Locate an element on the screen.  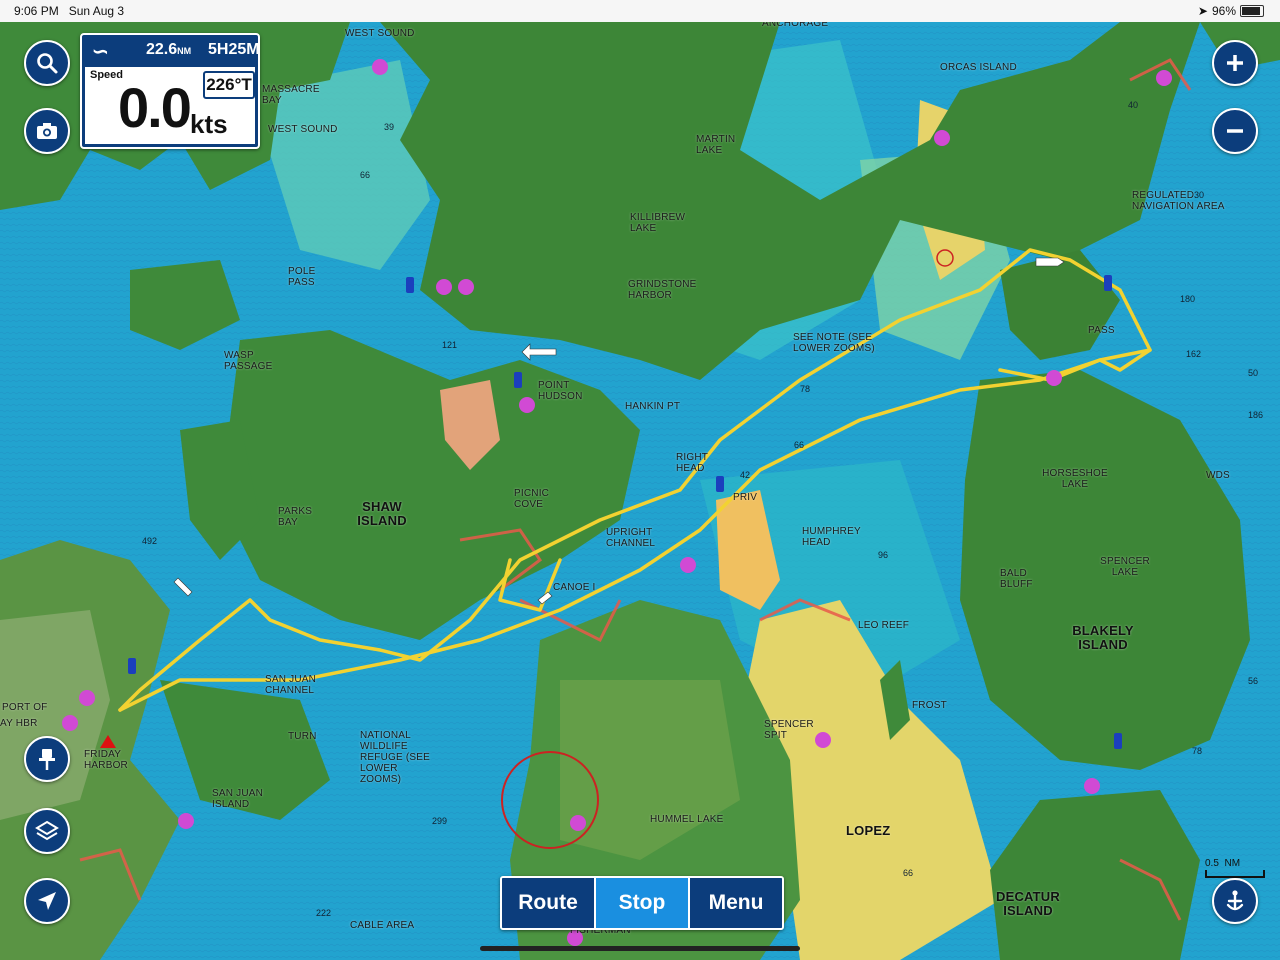
label-right-head: RIGHT HEAD is located at coordinates (692, 463).